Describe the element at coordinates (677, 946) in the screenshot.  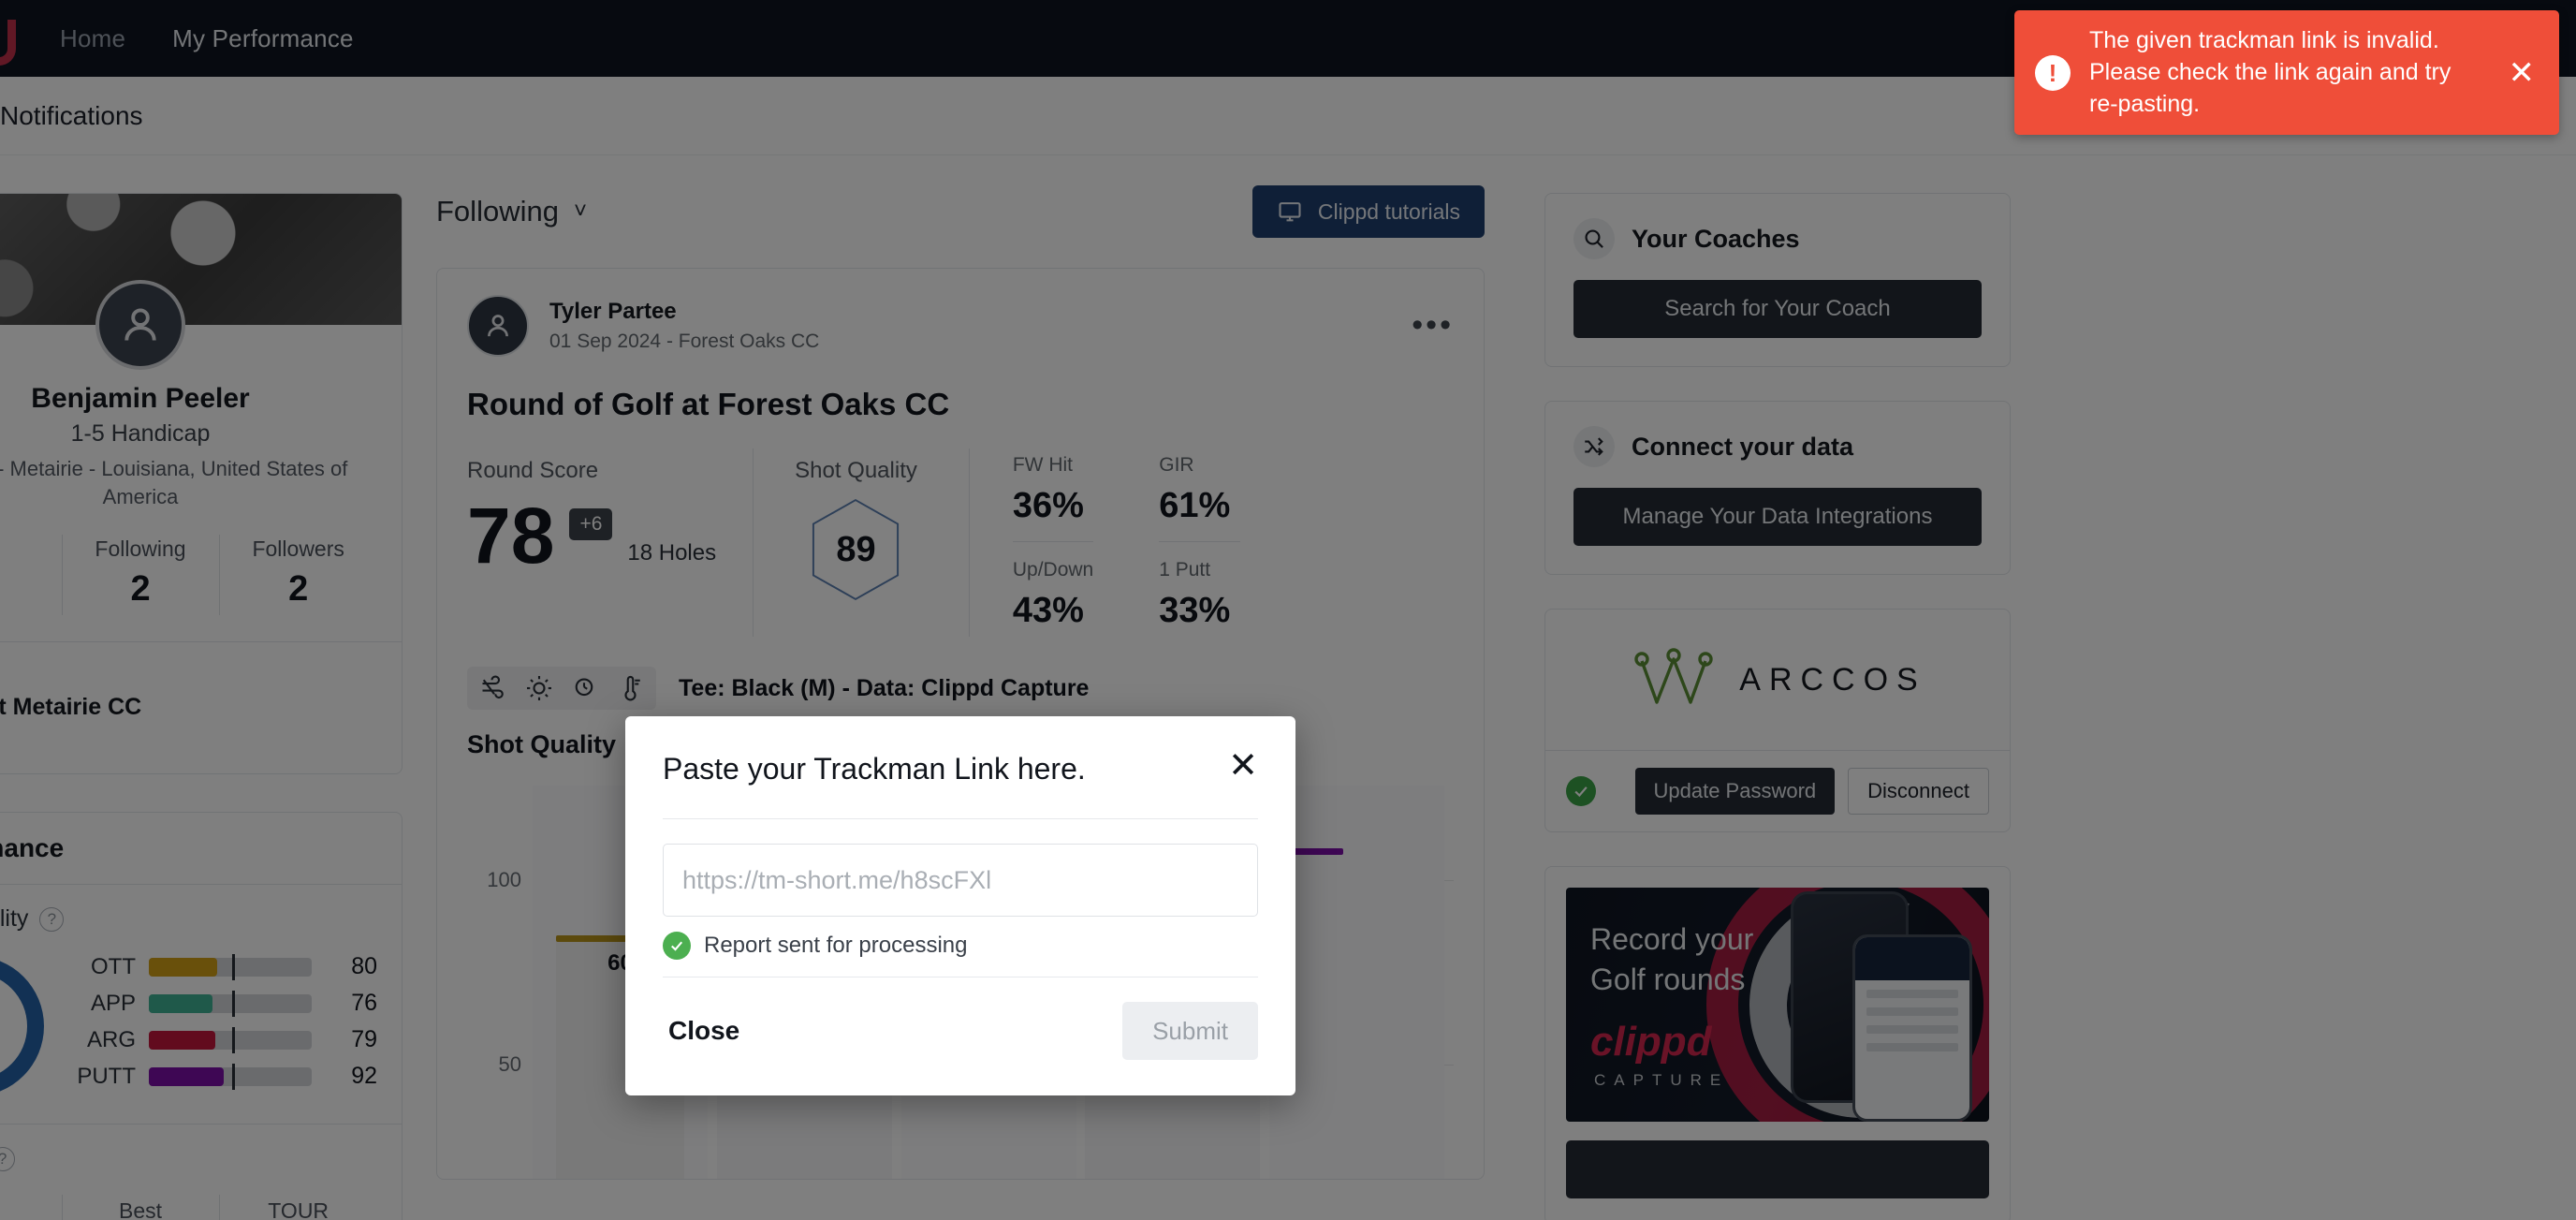
I see `check-circle-icon` at that location.